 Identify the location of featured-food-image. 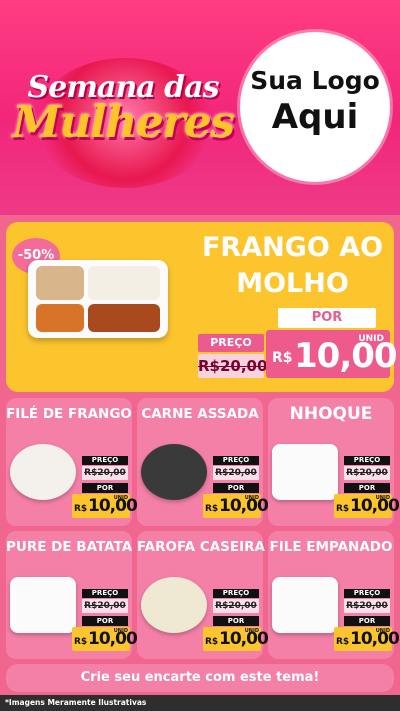
(98, 299).